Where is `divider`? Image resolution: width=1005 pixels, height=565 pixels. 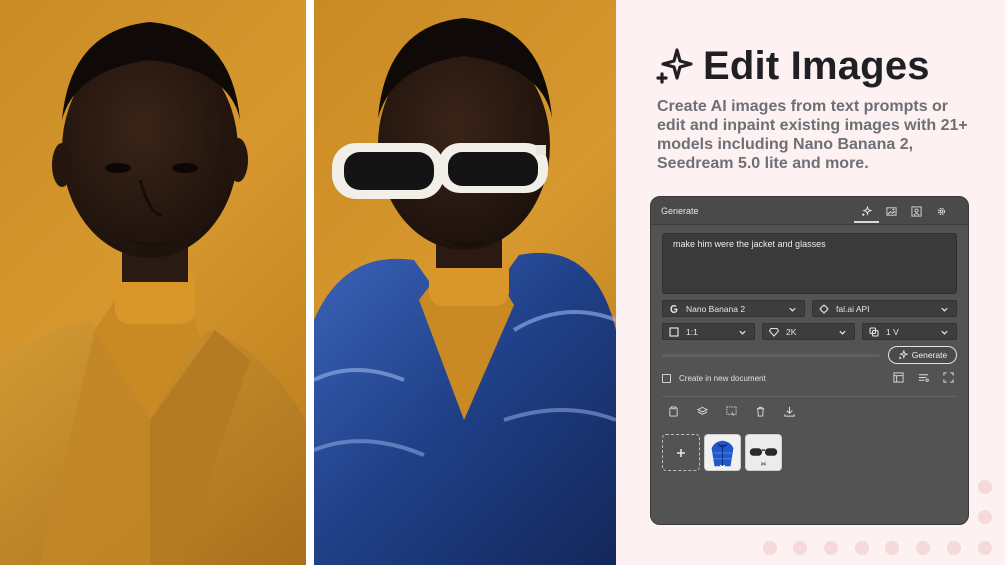
divider is located at coordinates (809, 396).